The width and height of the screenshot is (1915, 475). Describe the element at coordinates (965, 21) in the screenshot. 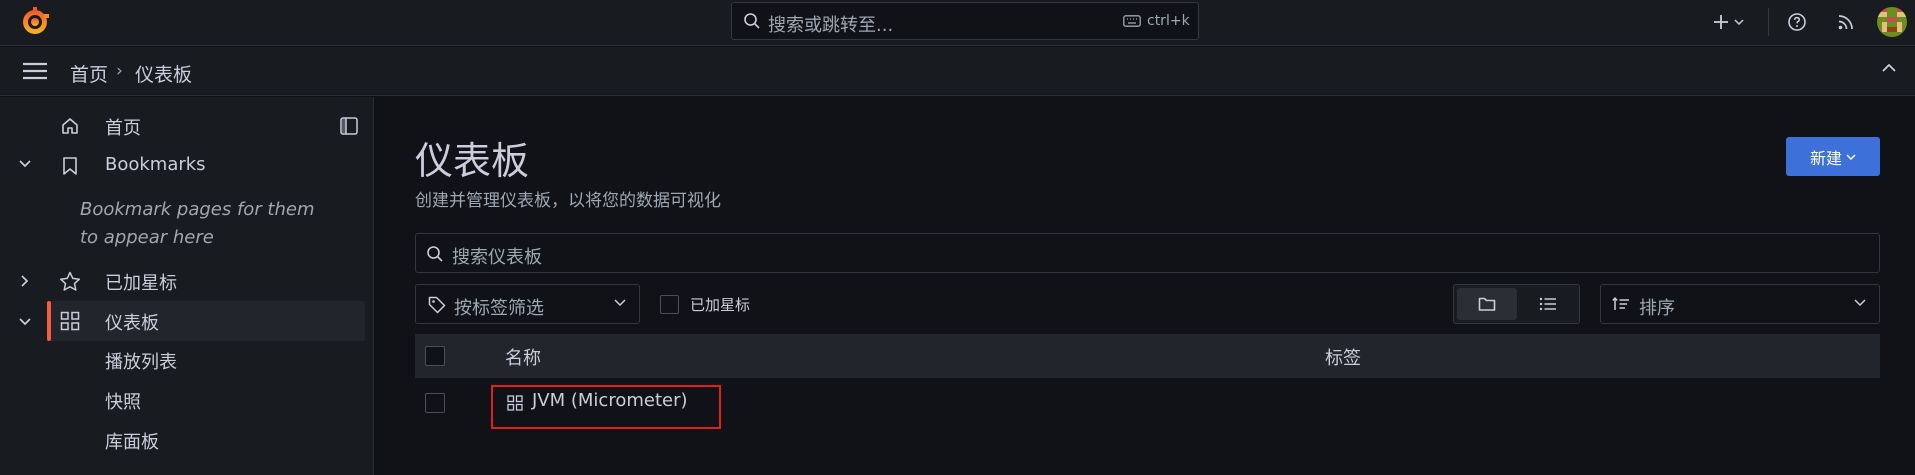

I see `global-search-input: 搜索或跳转至... ctrl+k` at that location.